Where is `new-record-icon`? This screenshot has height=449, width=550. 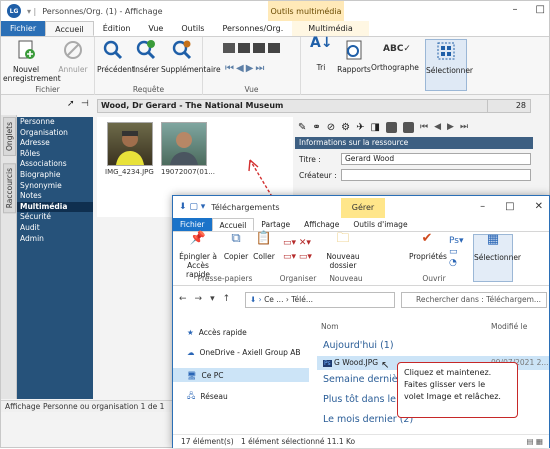 new-record-icon is located at coordinates (26, 49).